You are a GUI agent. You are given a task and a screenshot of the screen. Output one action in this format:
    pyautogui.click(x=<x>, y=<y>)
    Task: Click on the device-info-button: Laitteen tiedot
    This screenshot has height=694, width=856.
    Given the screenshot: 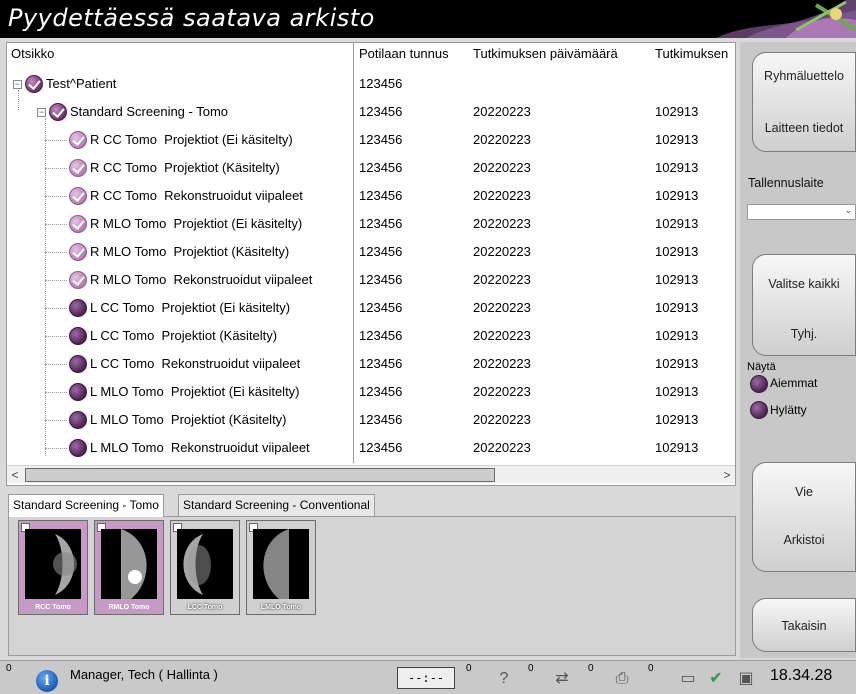 What is the action you would take?
    pyautogui.click(x=804, y=128)
    